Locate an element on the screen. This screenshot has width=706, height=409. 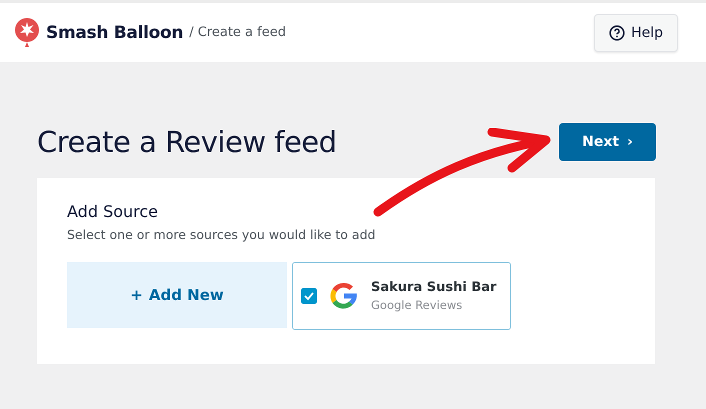
add-new-button: + Add New is located at coordinates (177, 295).